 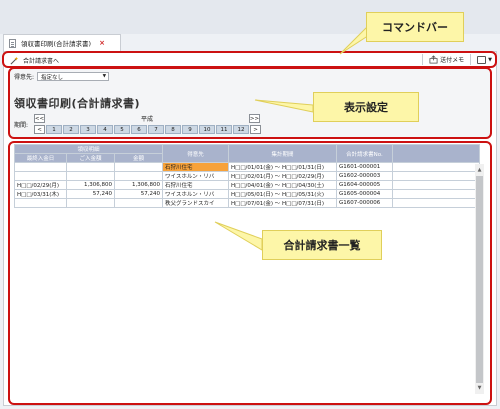 What do you see at coordinates (249, 59) in the screenshot?
I see `commandbar-highlight-frame` at bounding box center [249, 59].